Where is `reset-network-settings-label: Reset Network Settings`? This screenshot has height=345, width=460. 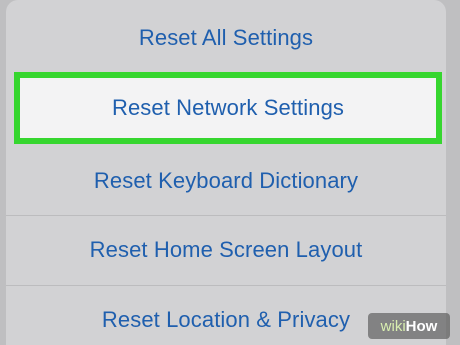 reset-network-settings-label: Reset Network Settings is located at coordinates (228, 107).